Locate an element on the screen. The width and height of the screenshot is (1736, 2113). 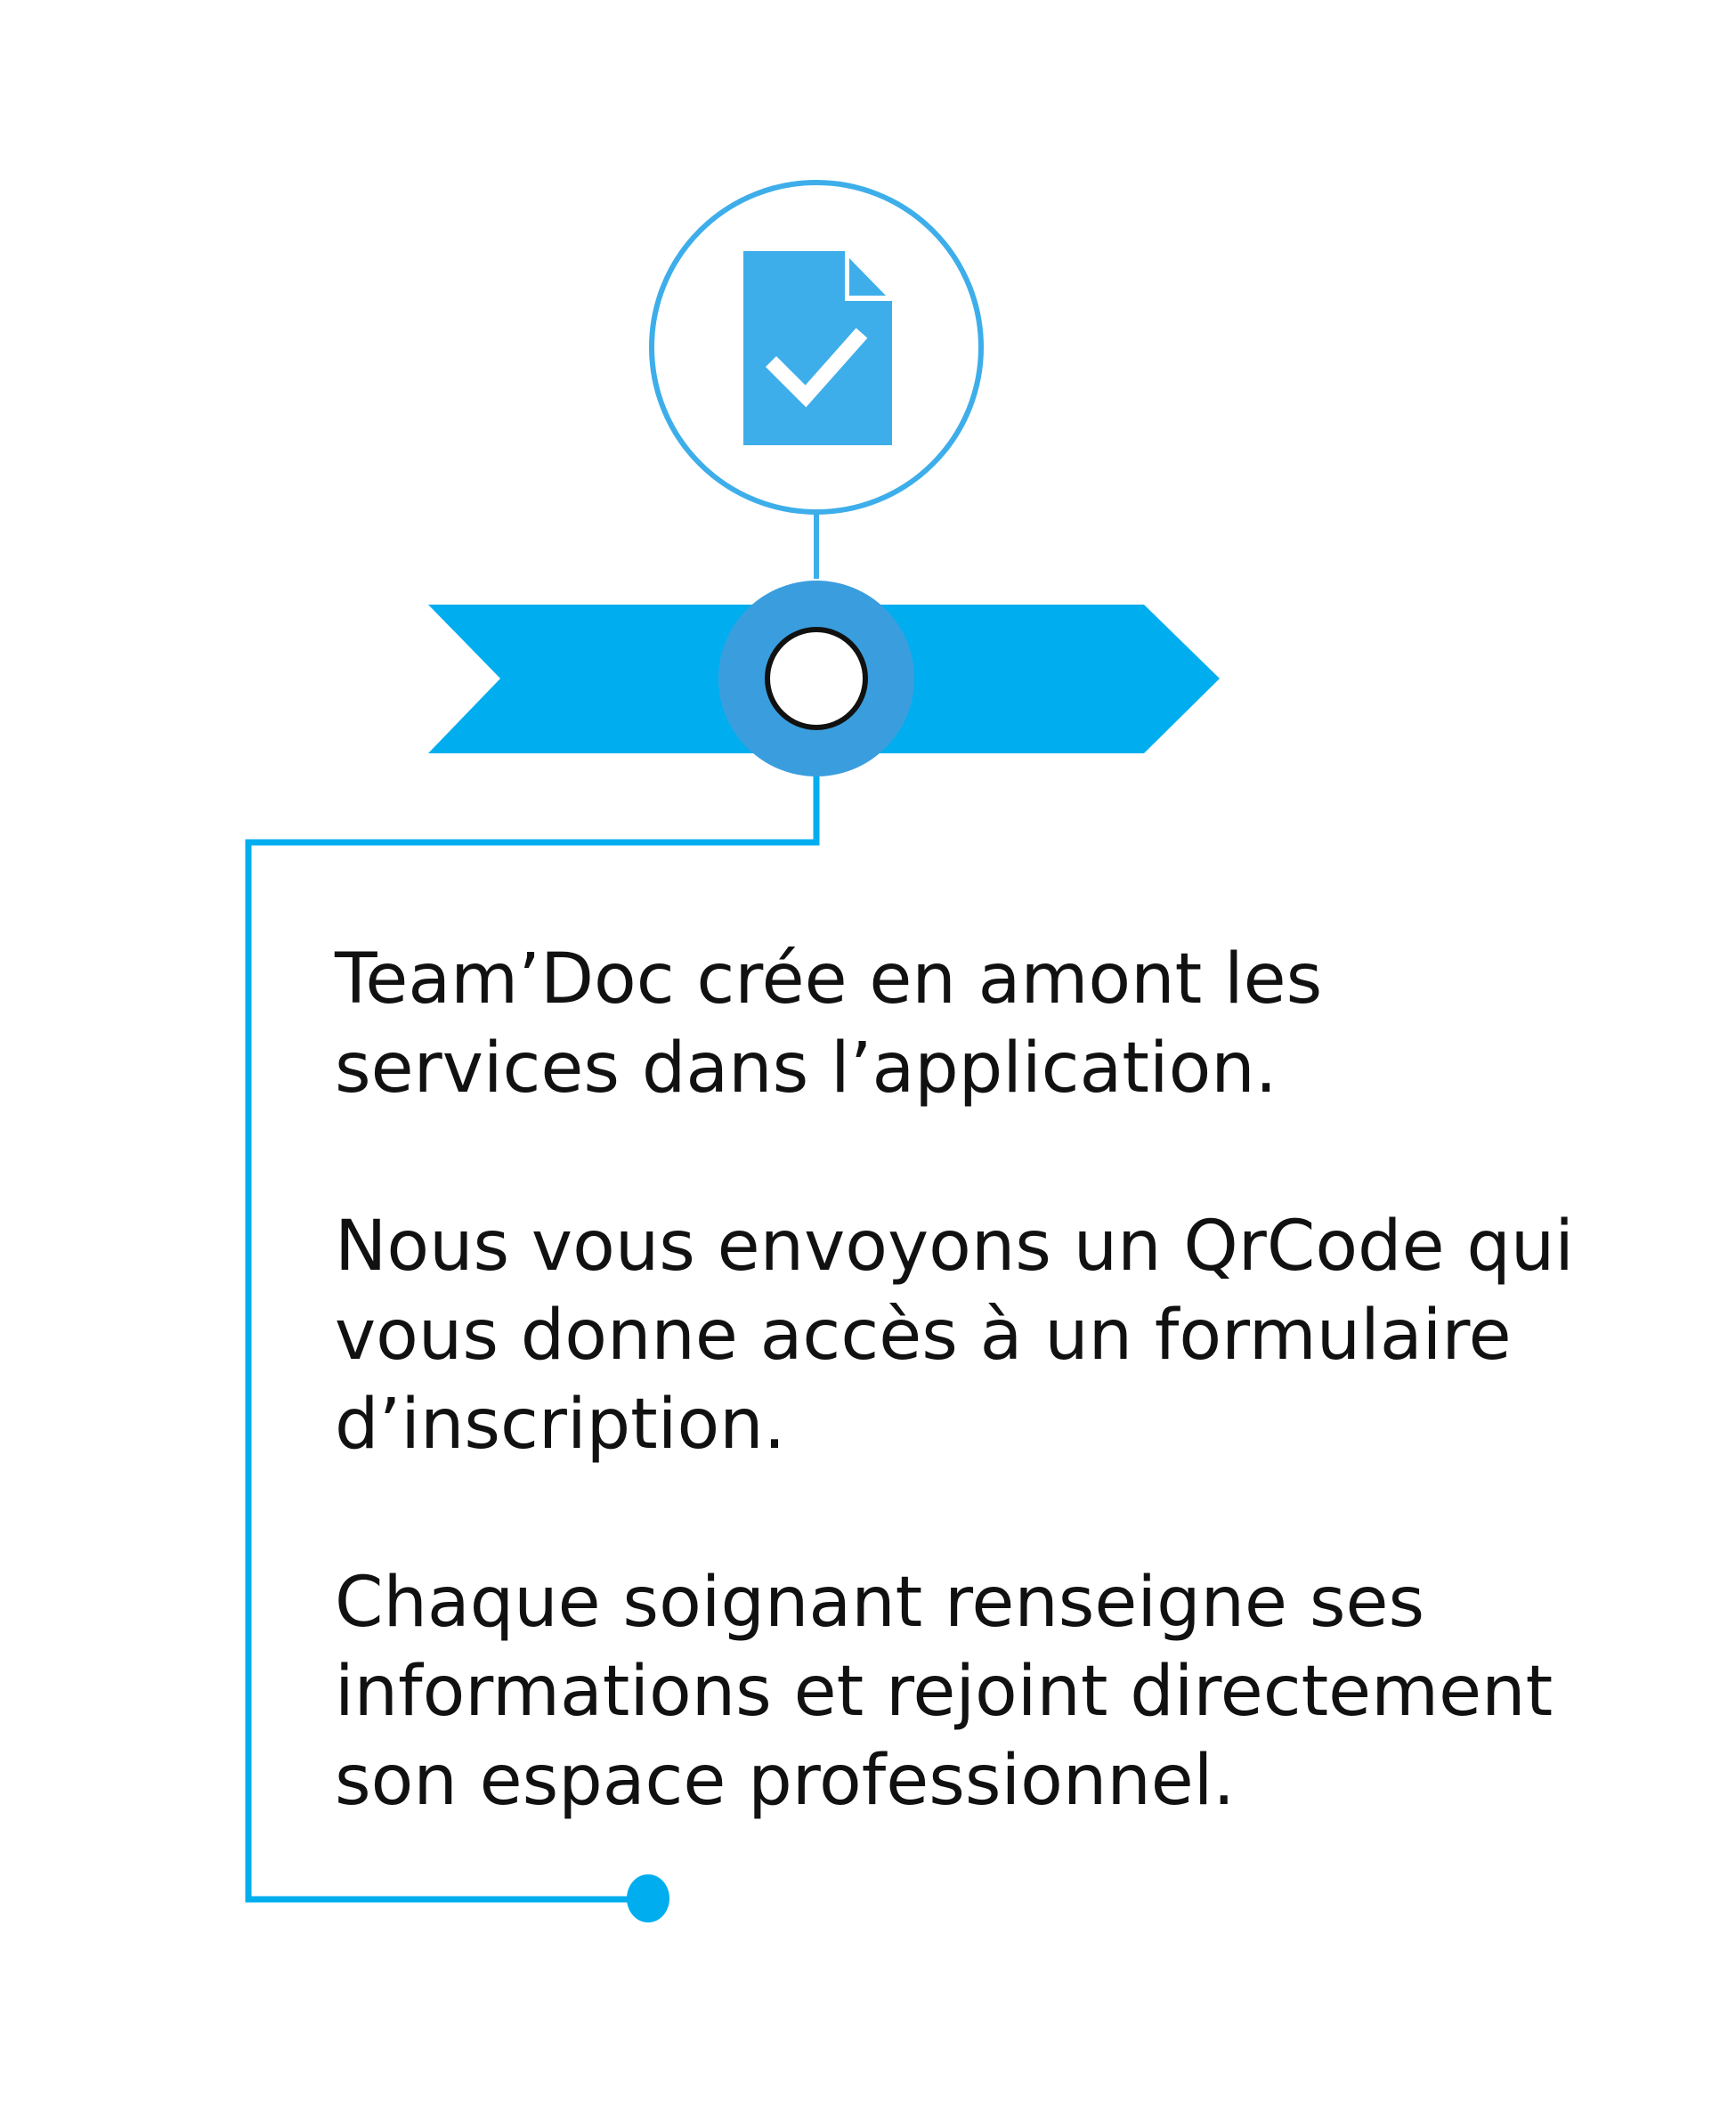
text-line: vous donne accès à un formulaire is located at coordinates (923, 1336).